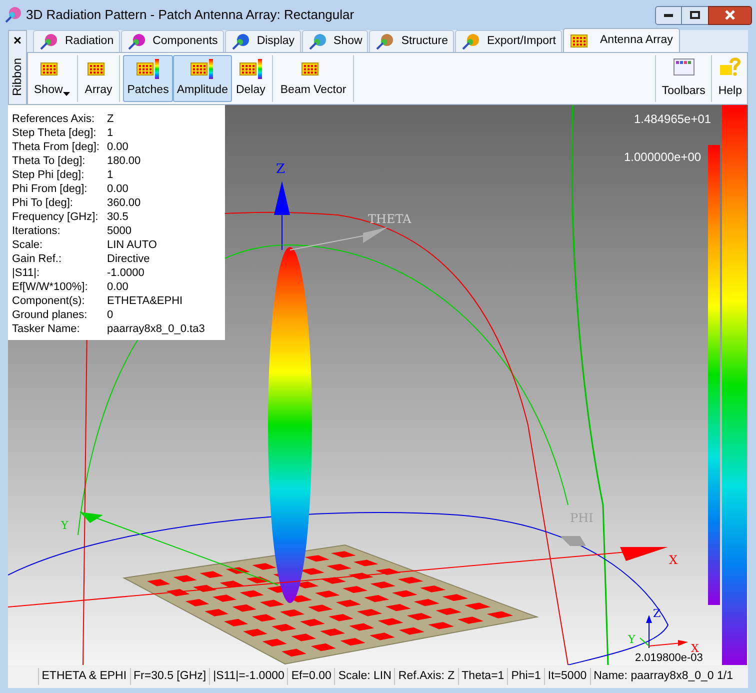 This screenshot has width=756, height=693. I want to click on ribbon-button: Show, so click(52, 78).